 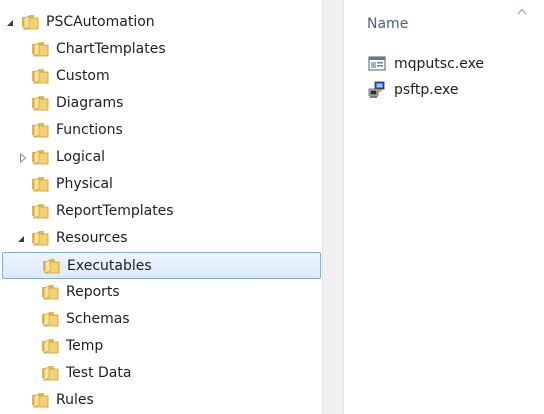 What do you see at coordinates (161, 319) in the screenshot?
I see `tree-item-schemas: Schemas` at bounding box center [161, 319].